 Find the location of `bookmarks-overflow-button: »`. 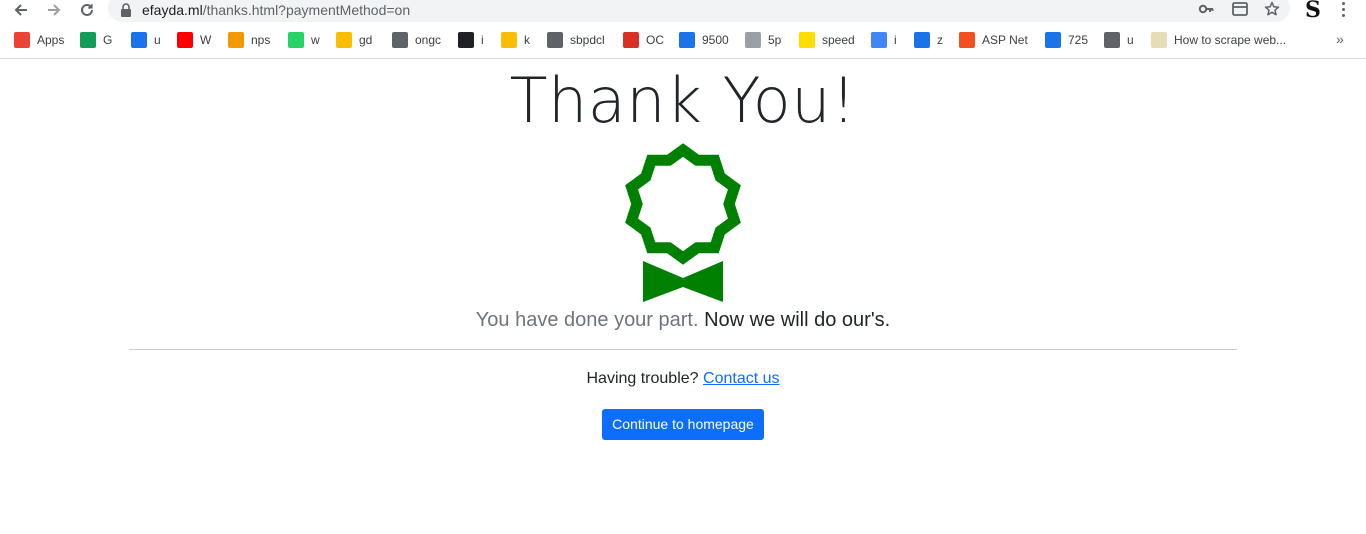

bookmarks-overflow-button: » is located at coordinates (1340, 39).